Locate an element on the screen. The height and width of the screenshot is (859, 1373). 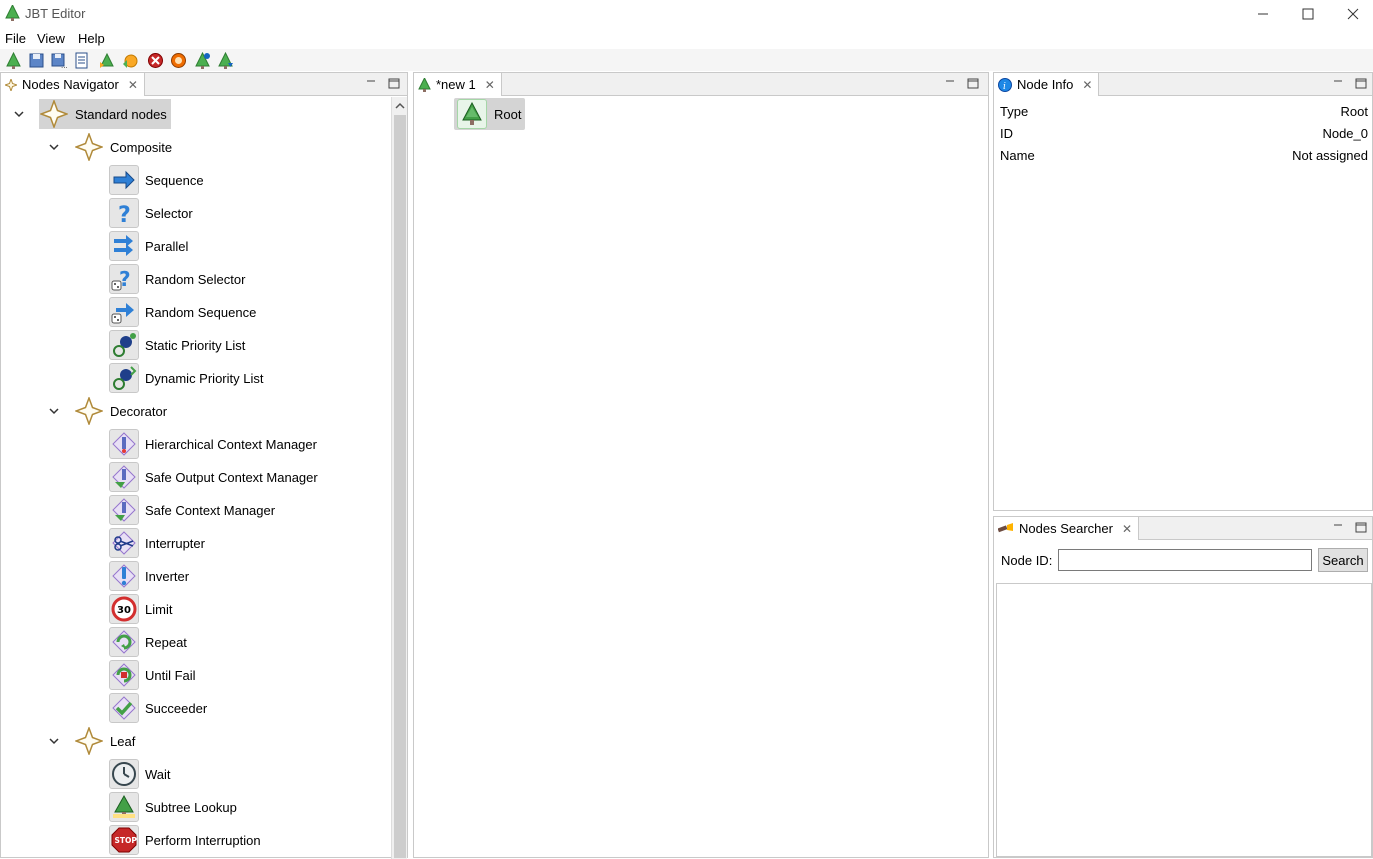
tree-item-parallel: Parallel is located at coordinates (148, 246).